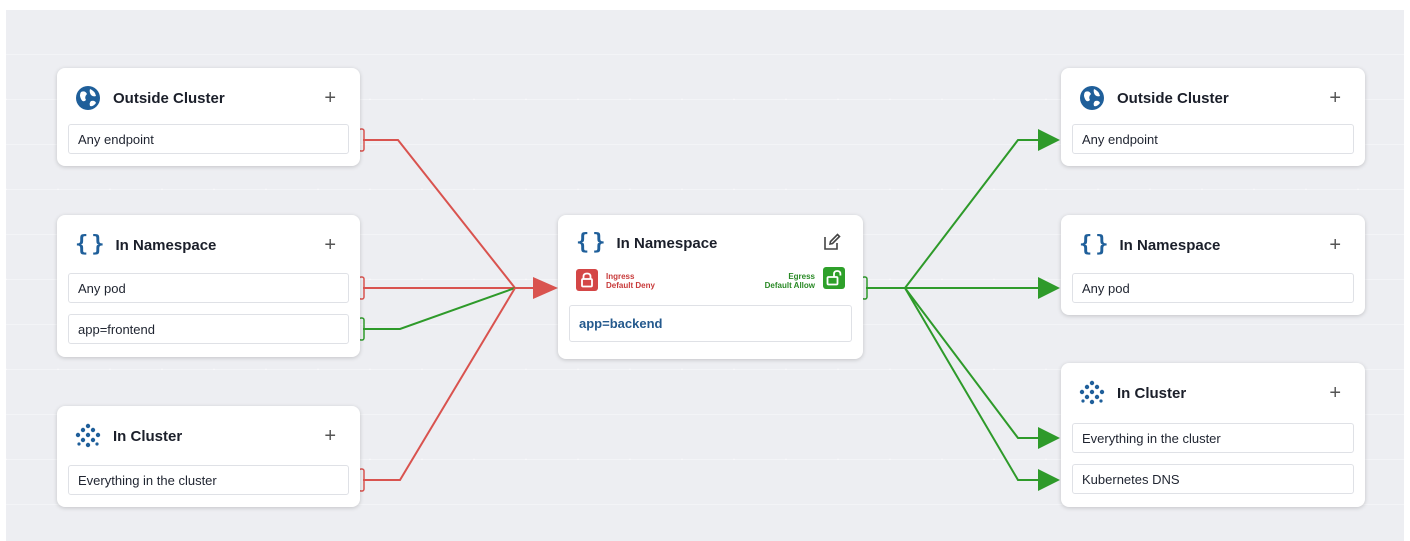 This screenshot has height=541, width=1410. Describe the element at coordinates (710, 323) in the screenshot. I see `selector-row-backend: app=backend` at that location.